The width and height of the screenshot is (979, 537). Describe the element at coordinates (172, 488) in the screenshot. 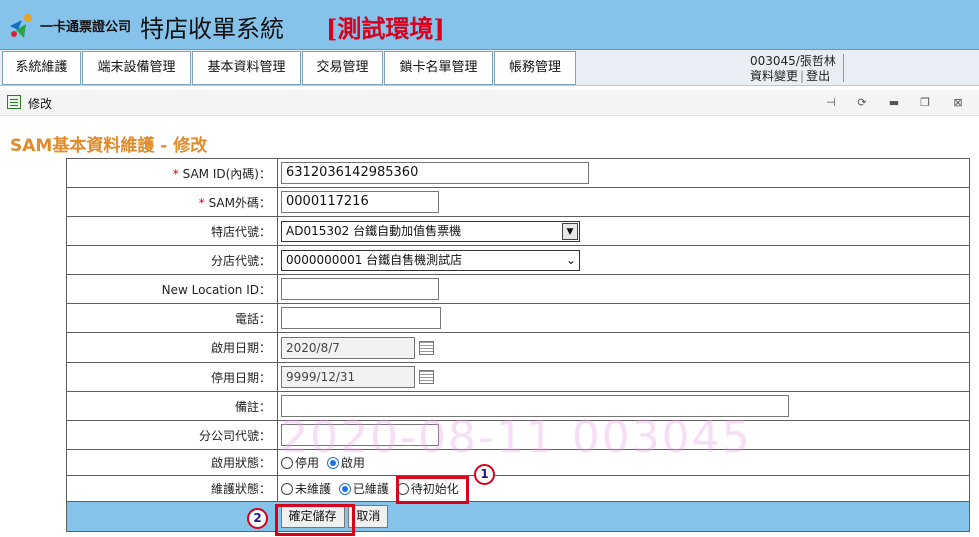

I see `maint-status-label: 維護狀態：` at that location.